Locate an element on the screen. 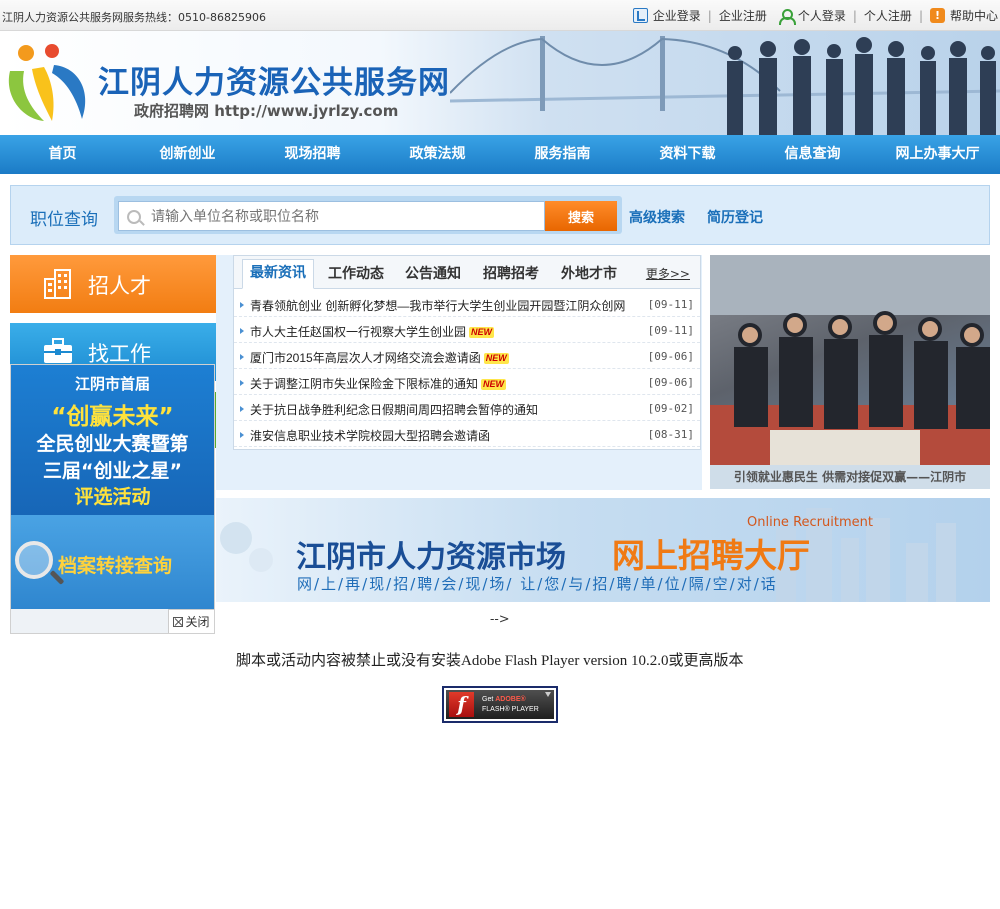 This screenshot has height=909, width=1000. job-search-panel: 职位查询 搜索 高级搜索 简历登记 is located at coordinates (500, 215).